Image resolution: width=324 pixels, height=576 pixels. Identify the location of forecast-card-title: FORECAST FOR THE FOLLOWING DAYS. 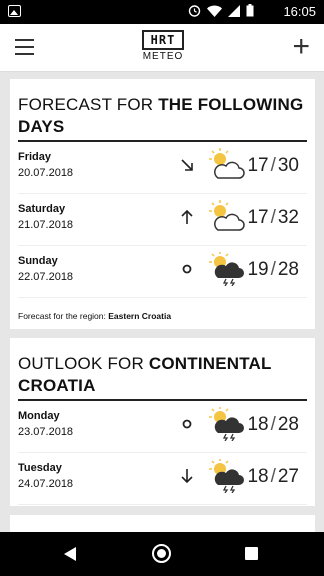
(162, 110).